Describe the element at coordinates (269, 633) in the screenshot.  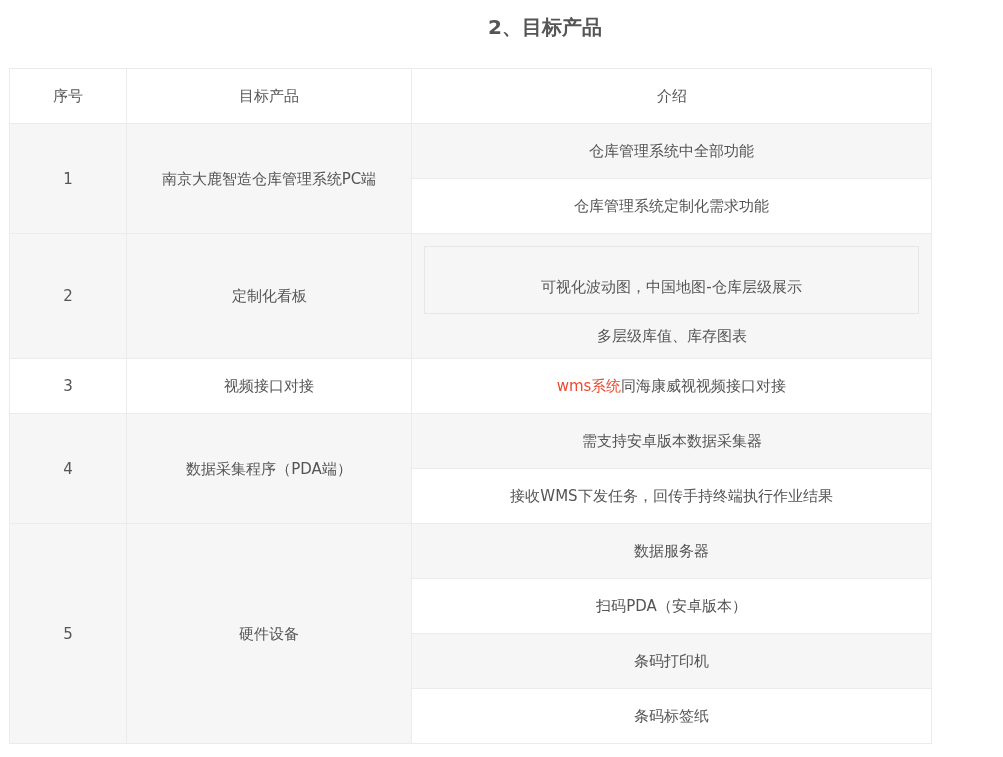
I see `table-cell: 硬件设备` at that location.